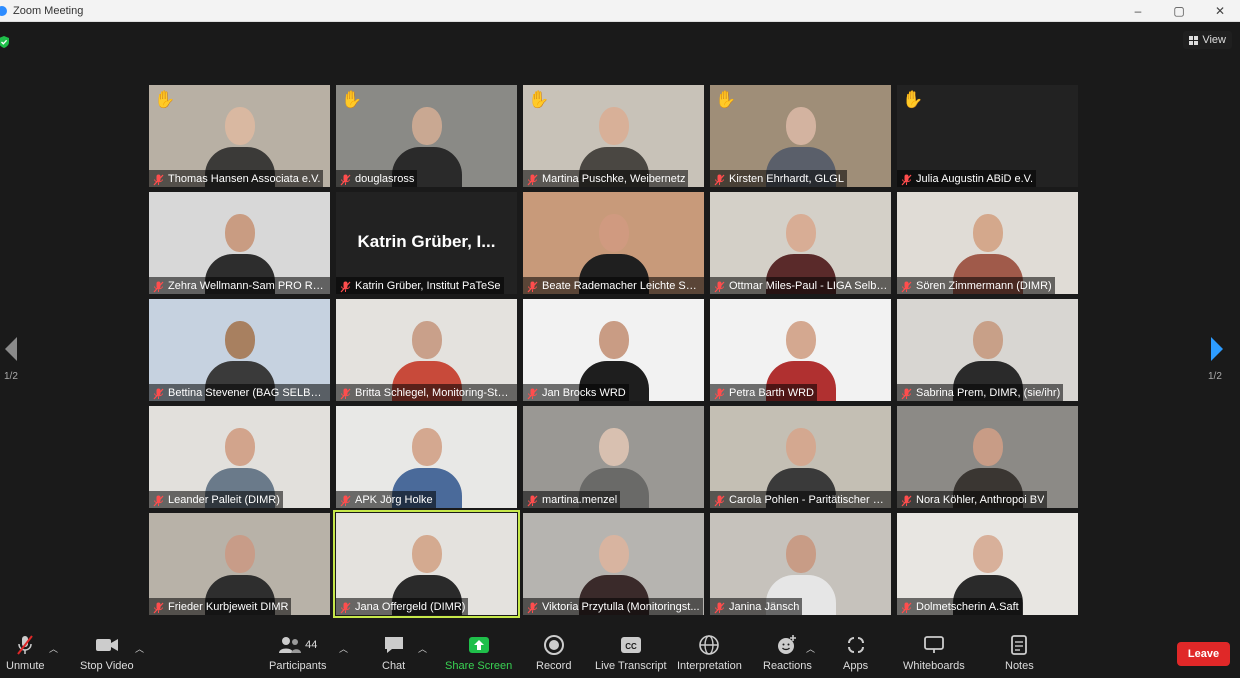  I want to click on participant-name: Dolmetscherin A.Saft, so click(967, 606).